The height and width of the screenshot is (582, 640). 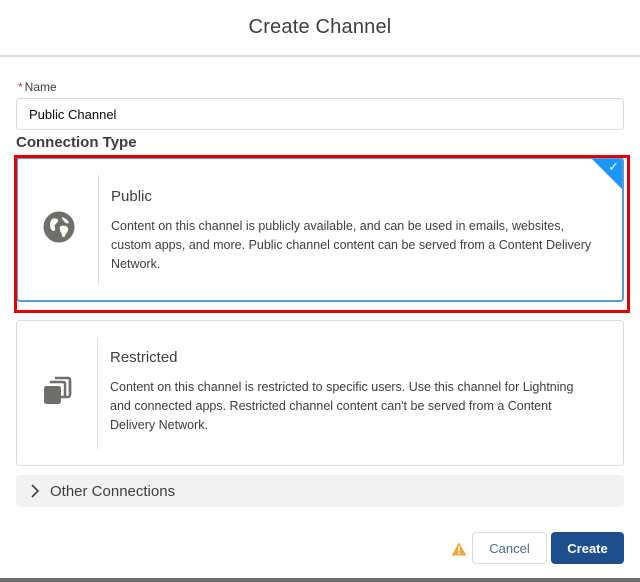 I want to click on name-field-label: * Name, so click(x=37, y=87).